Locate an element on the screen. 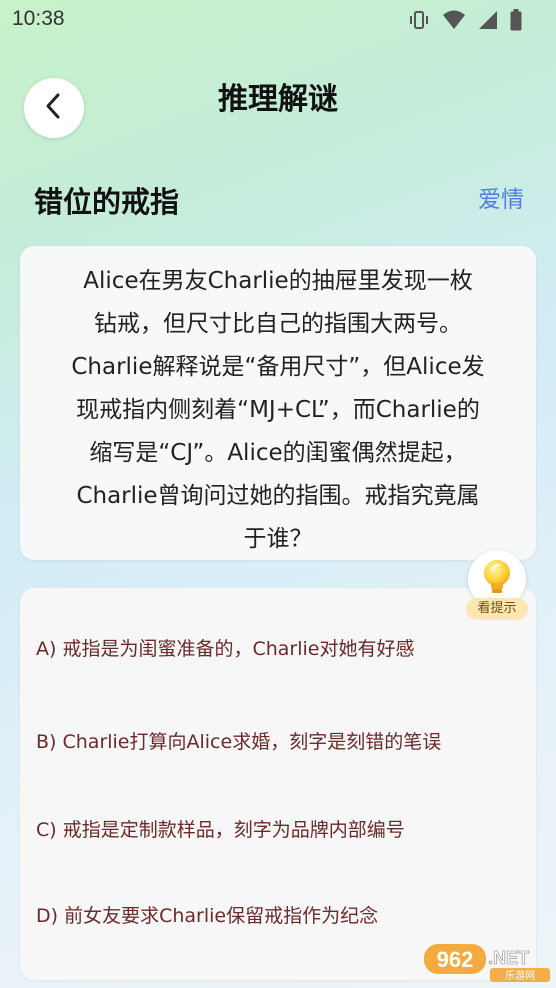 The height and width of the screenshot is (988, 556). wifi-icon is located at coordinates (454, 20).